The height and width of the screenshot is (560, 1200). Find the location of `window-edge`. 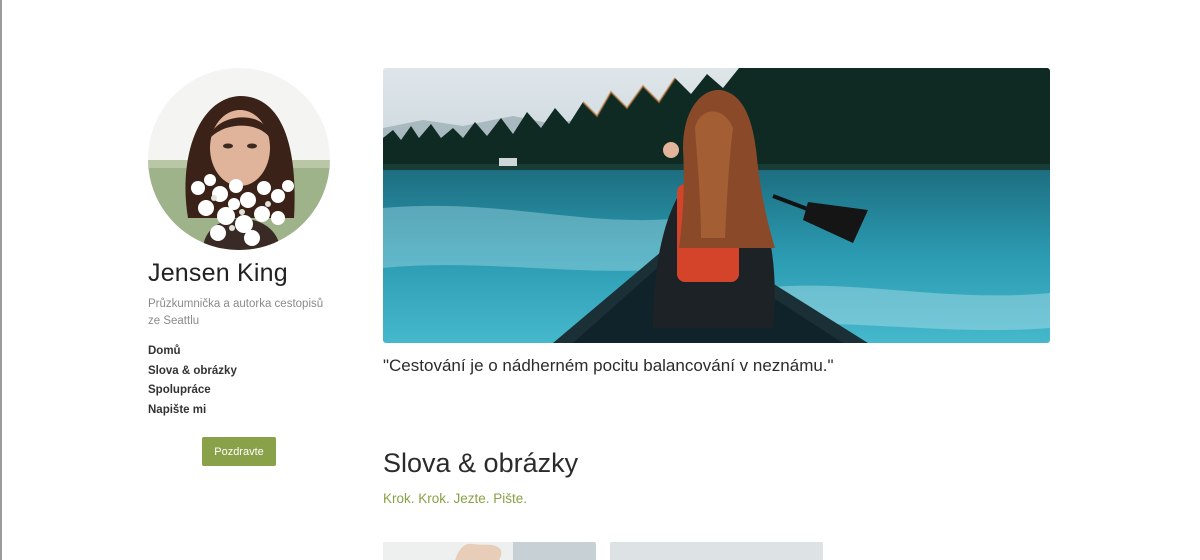

window-edge is located at coordinates (1, 280).